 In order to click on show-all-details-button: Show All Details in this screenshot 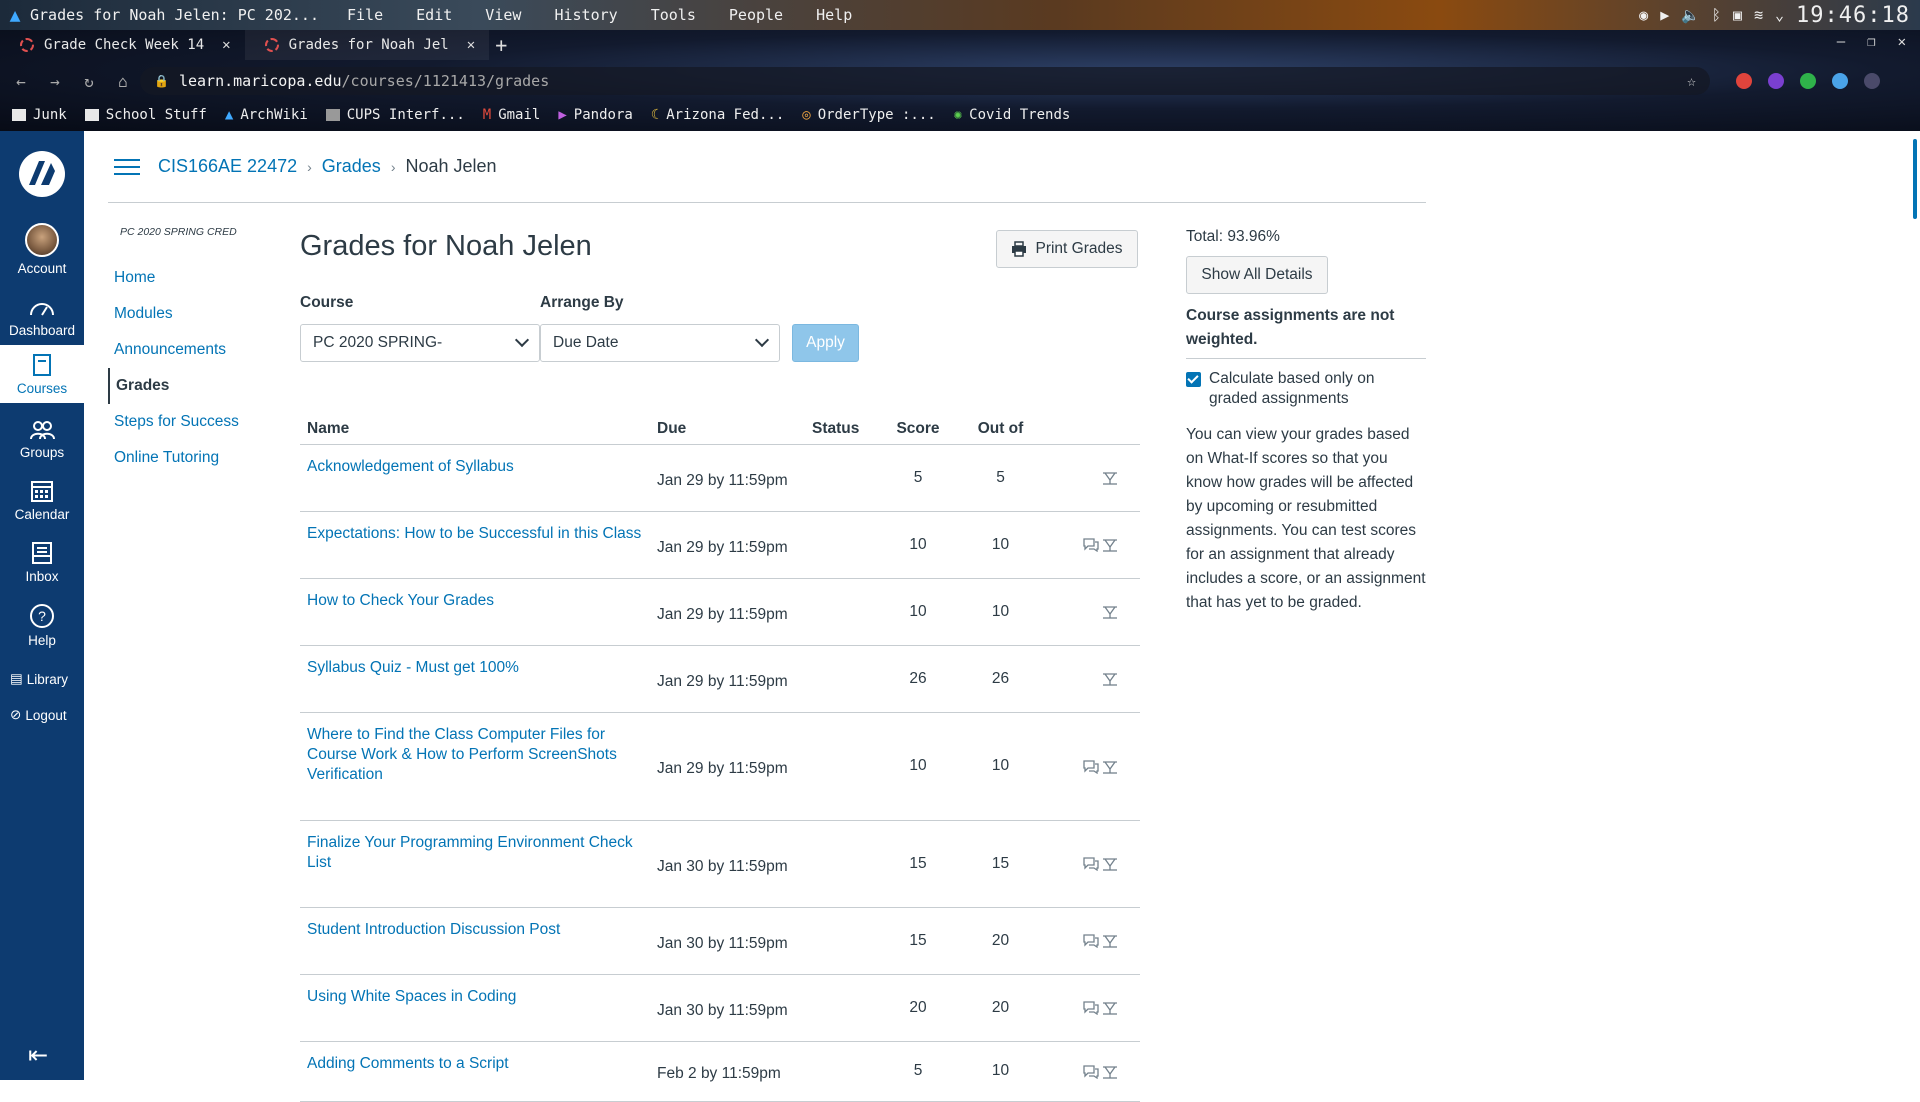, I will do `click(1257, 275)`.